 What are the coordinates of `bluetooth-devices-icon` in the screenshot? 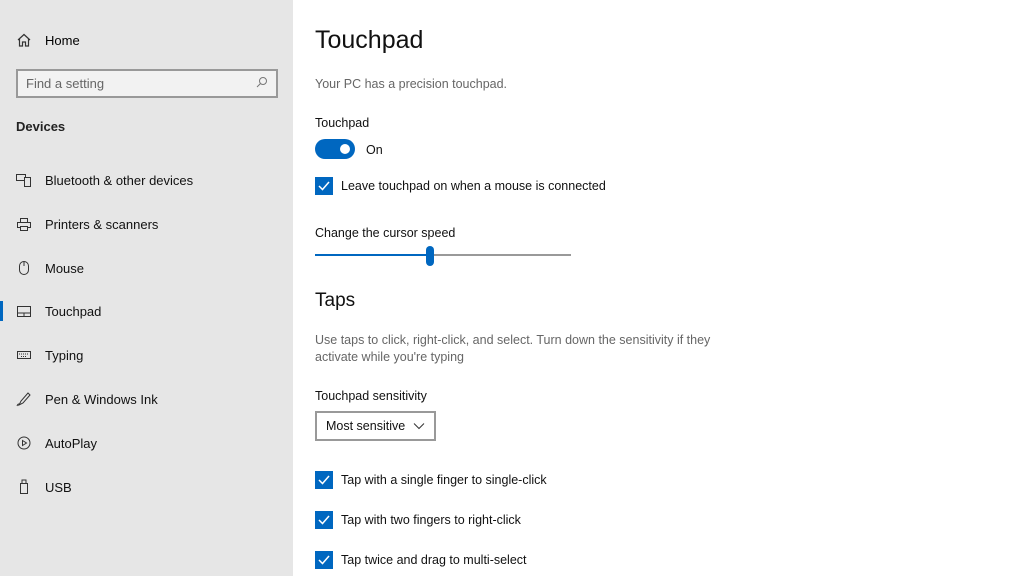 It's located at (24, 180).